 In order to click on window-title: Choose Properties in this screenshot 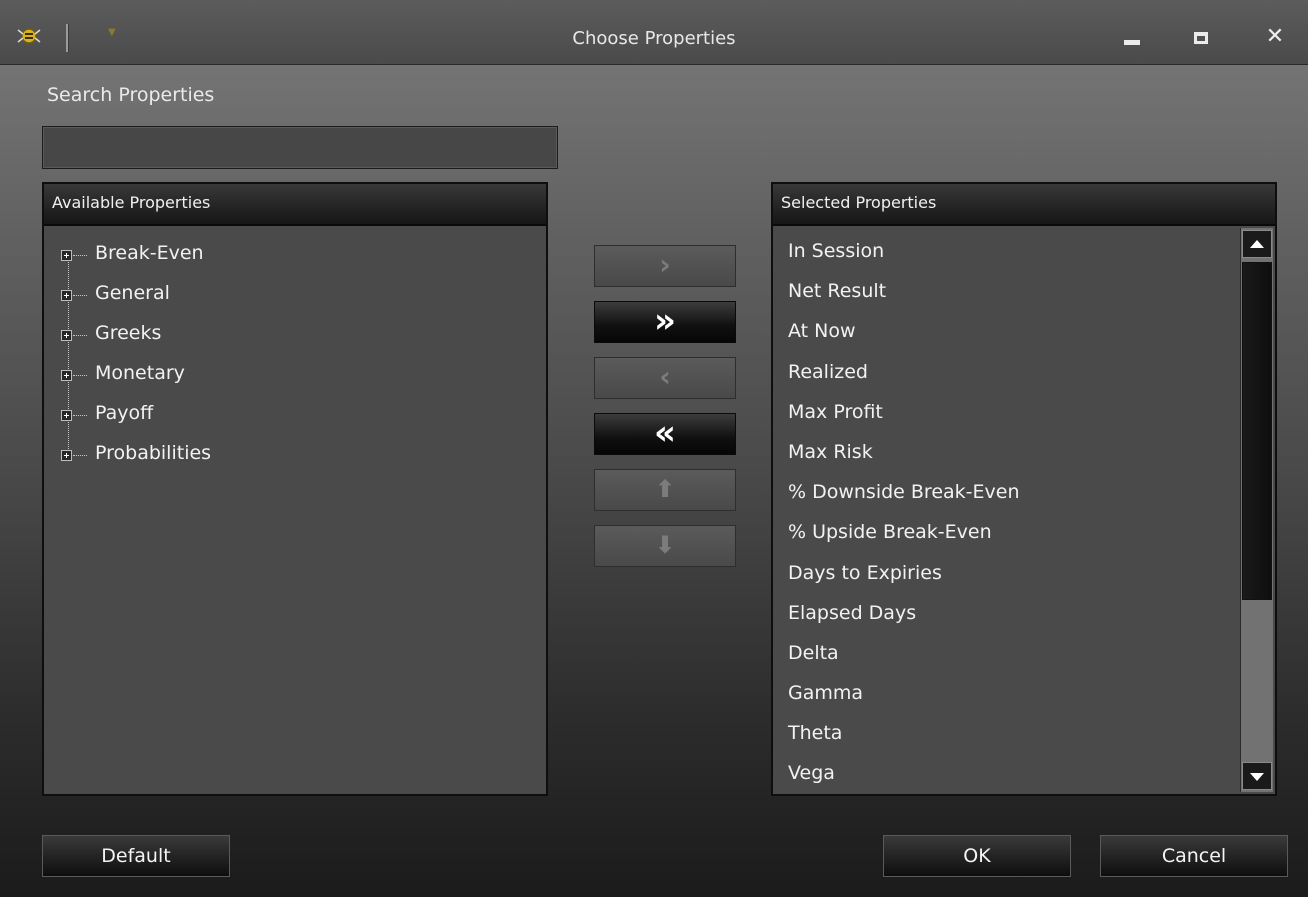, I will do `click(654, 38)`.